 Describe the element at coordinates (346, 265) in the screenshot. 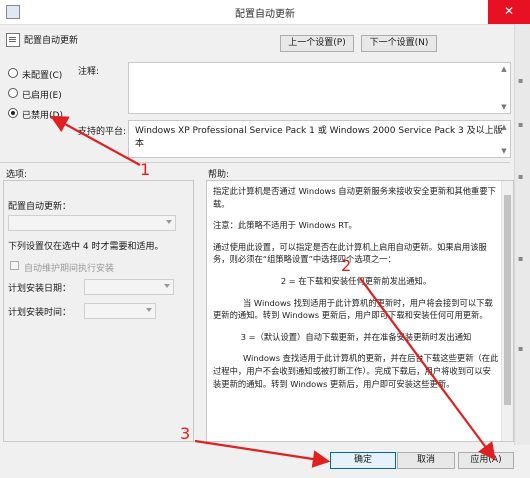

I see `annotation-2: 2` at that location.